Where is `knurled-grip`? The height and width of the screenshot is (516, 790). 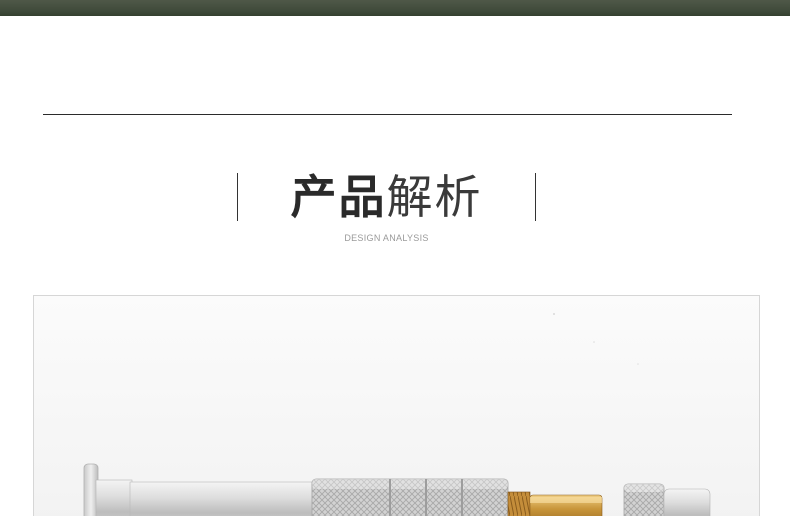
knurled-grip is located at coordinates (410, 497).